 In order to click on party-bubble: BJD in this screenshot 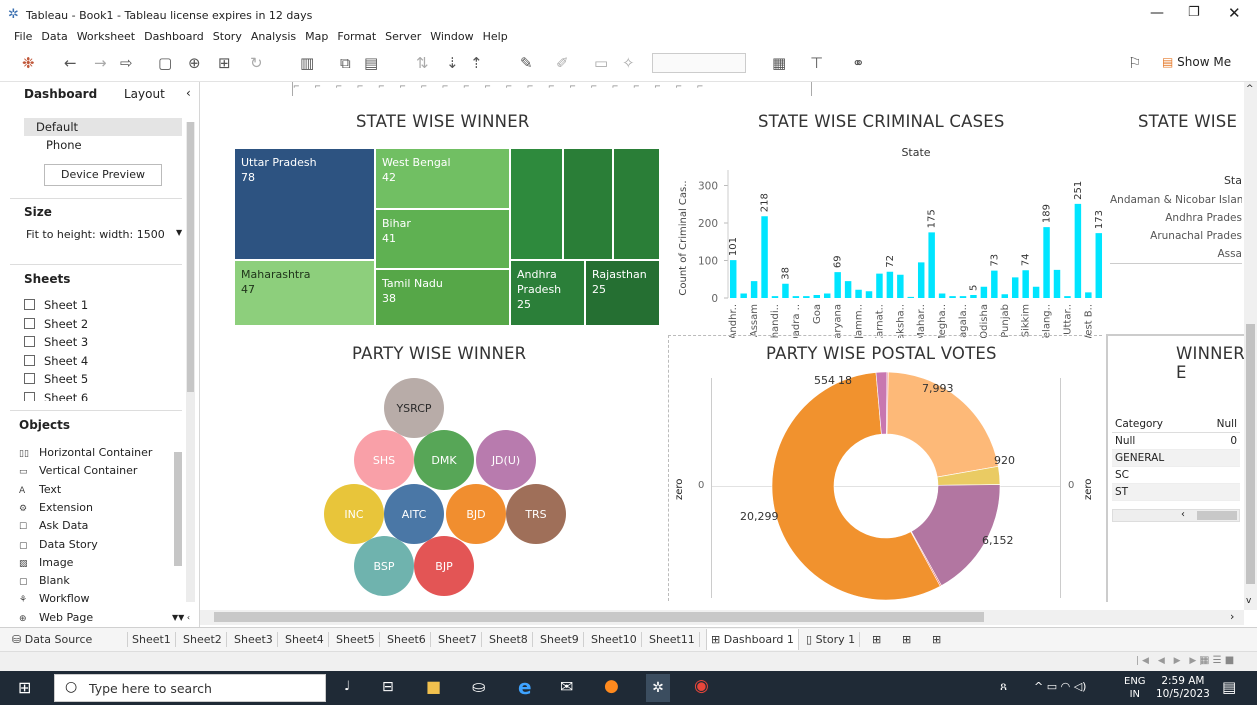, I will do `click(476, 514)`.